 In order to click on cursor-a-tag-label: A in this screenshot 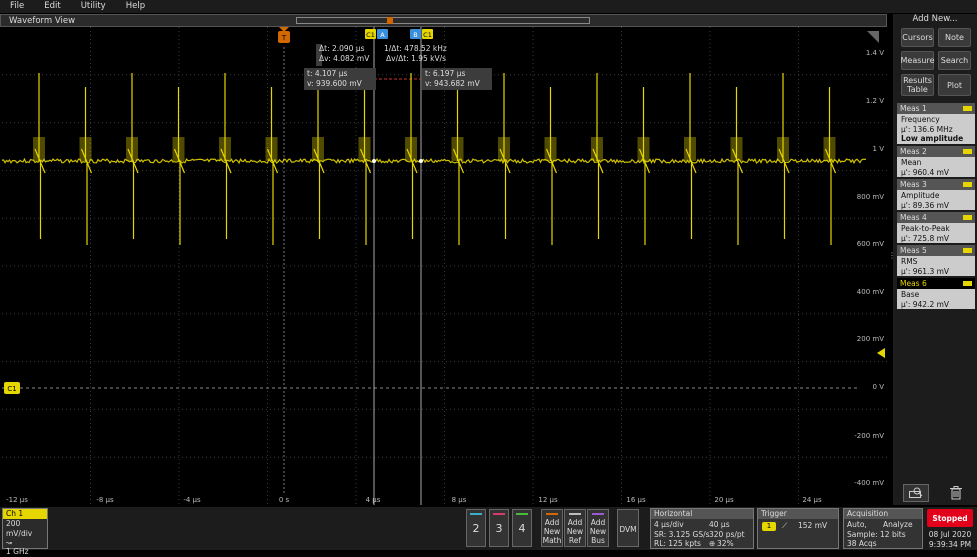, I will do `click(382, 35)`.